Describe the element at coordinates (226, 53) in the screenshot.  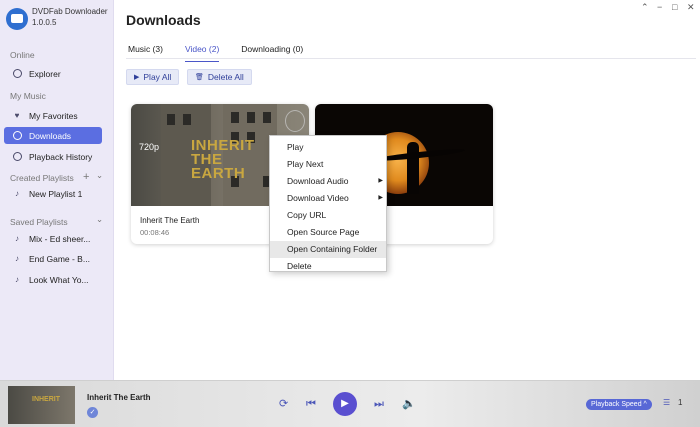
I see `tab-bar: Music (3) Video (2) Downloading (0)` at that location.